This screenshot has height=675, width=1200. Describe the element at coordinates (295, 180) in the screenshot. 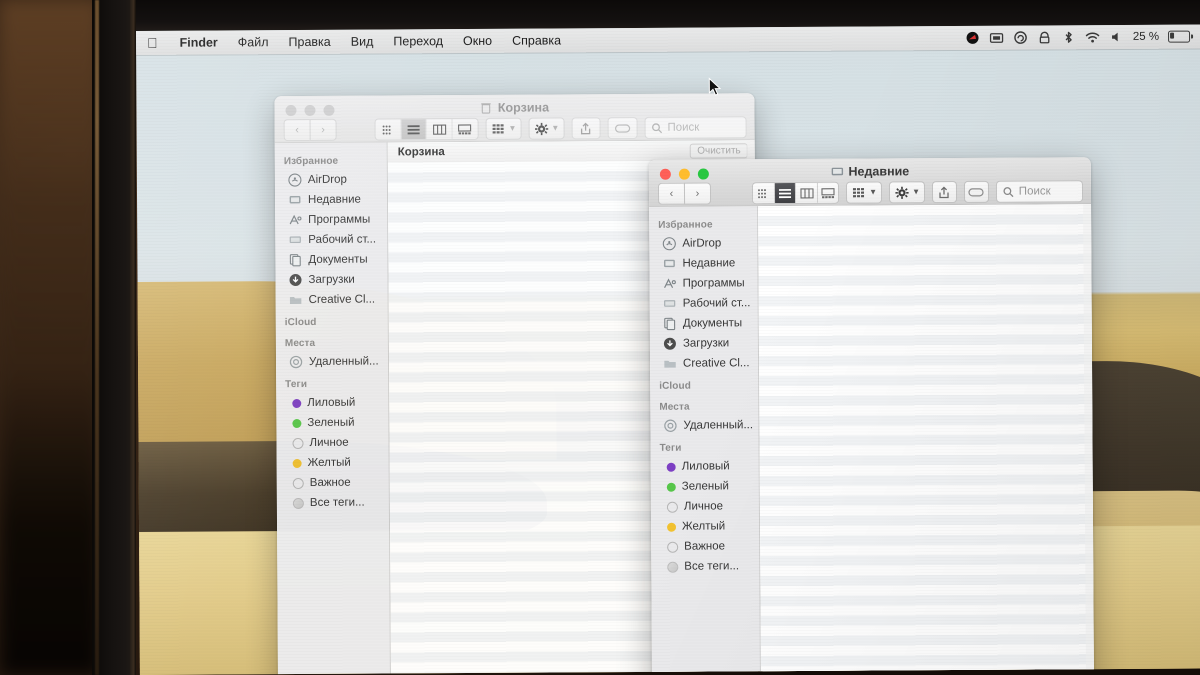

I see `airdrop-icon` at that location.